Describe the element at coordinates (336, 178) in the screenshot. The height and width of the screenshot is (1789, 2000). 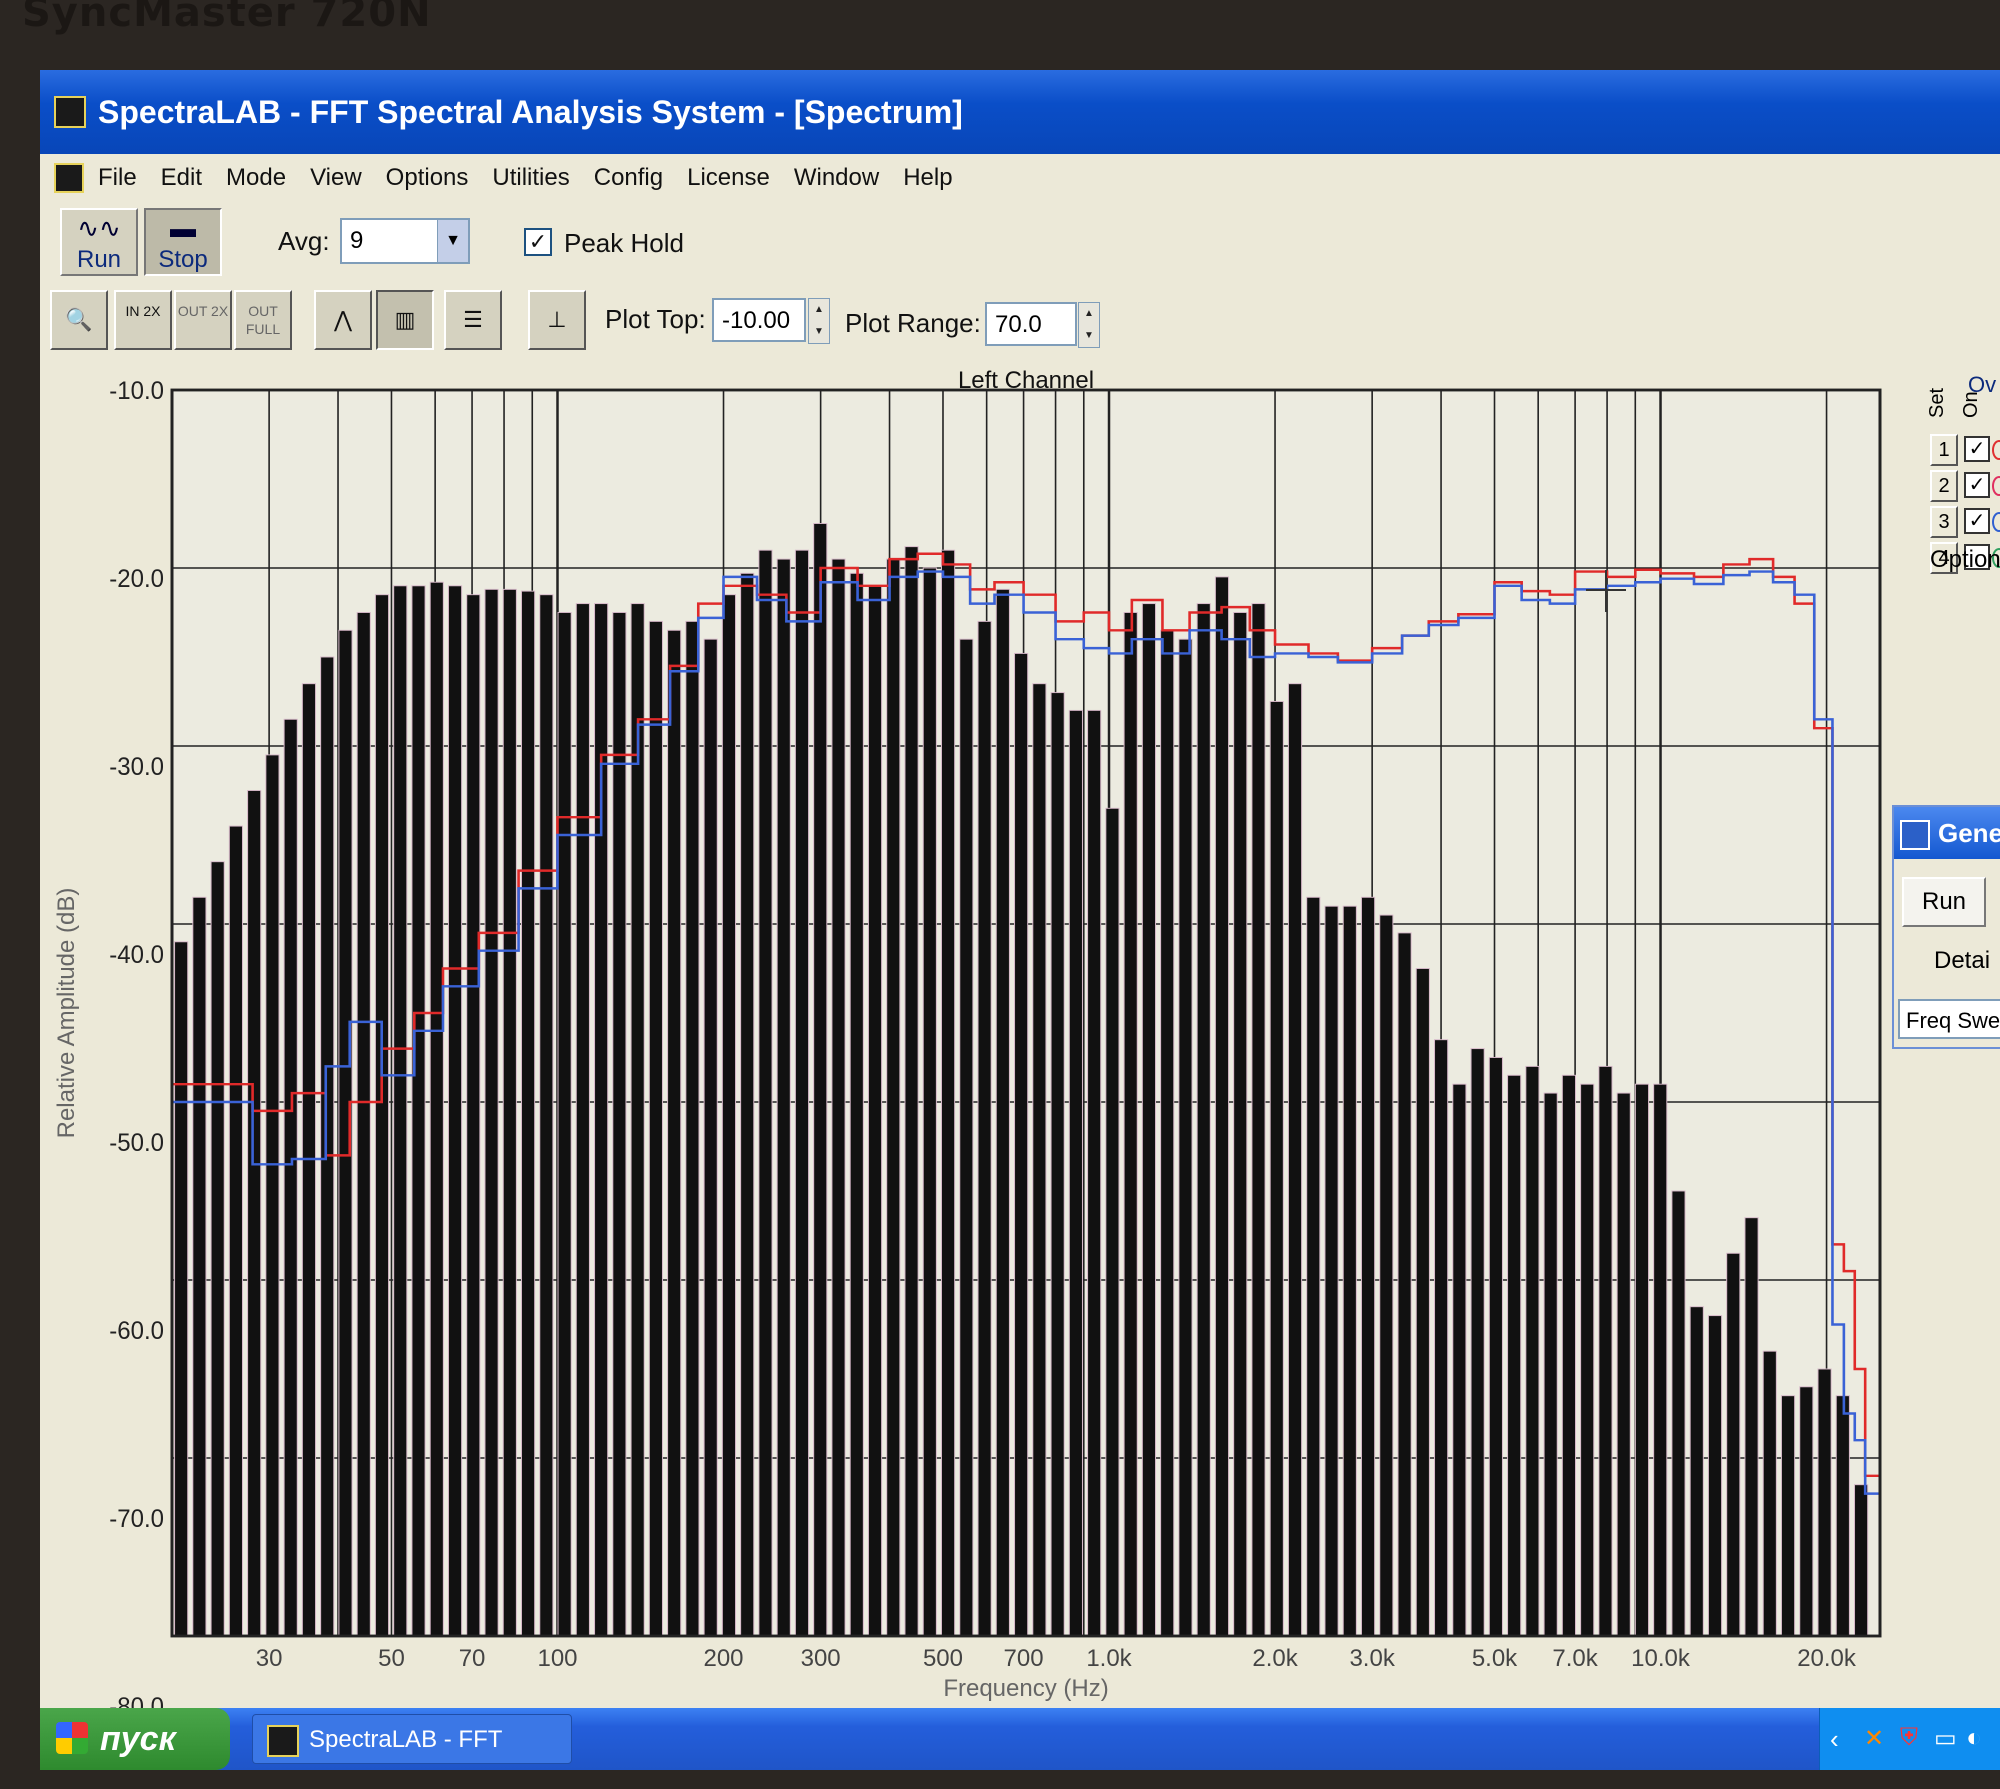
I see `menu-view: View` at that location.